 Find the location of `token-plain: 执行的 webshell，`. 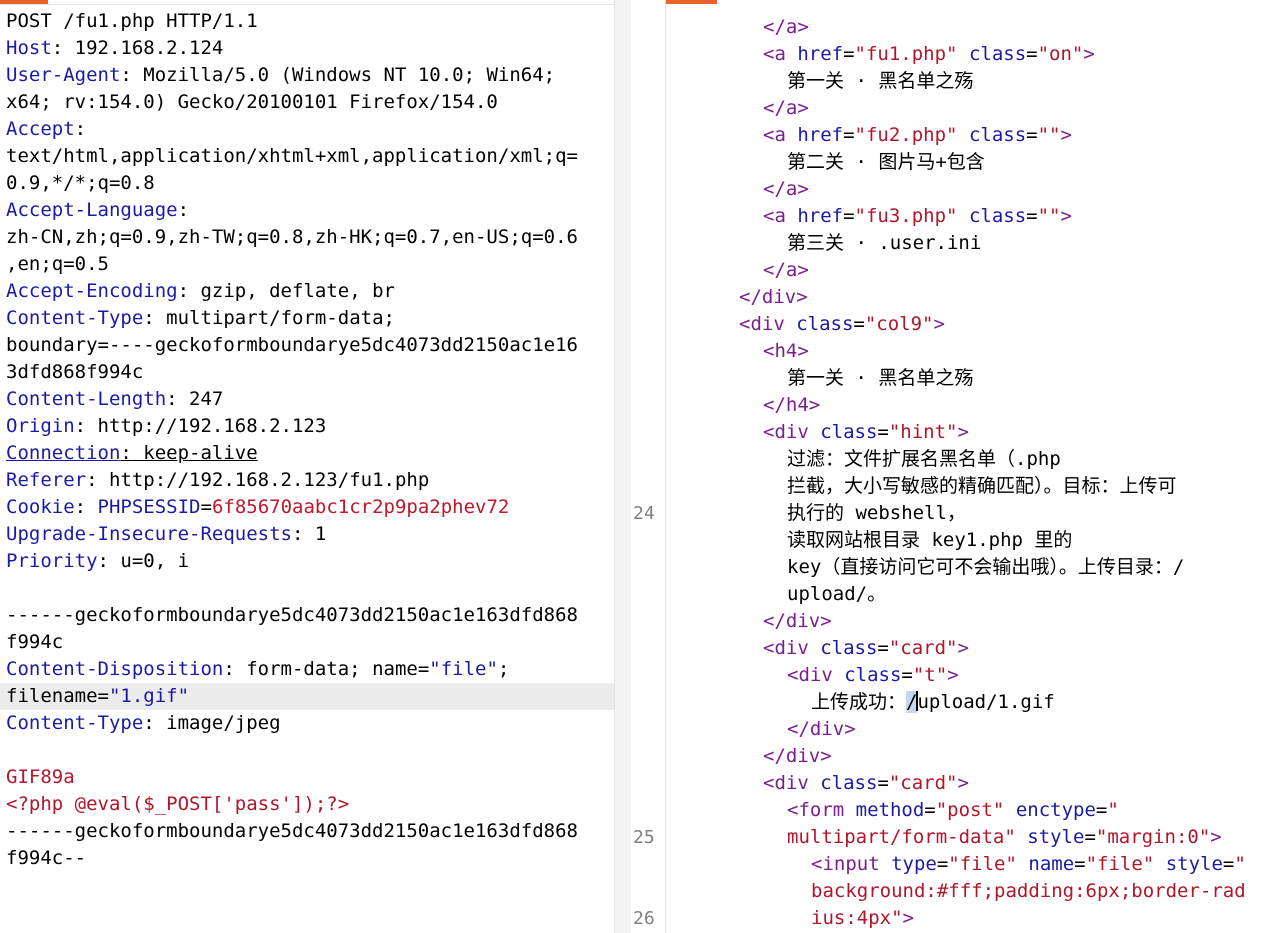

token-plain: 执行的 webshell， is located at coordinates (876, 513).